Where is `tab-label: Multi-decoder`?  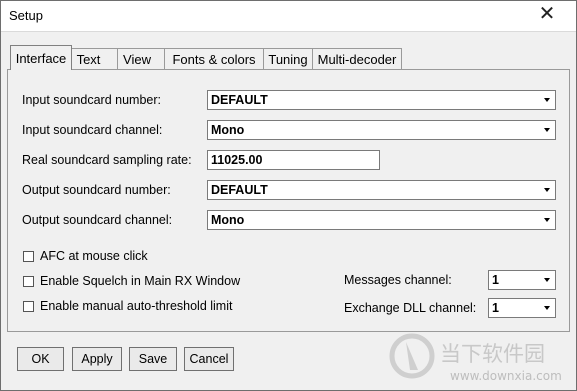
tab-label: Multi-decoder is located at coordinates (357, 59).